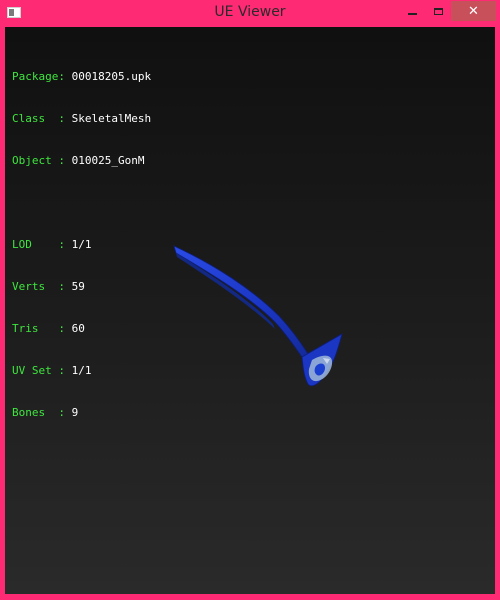 The image size is (500, 600). I want to click on minimize-button, so click(412, 11).